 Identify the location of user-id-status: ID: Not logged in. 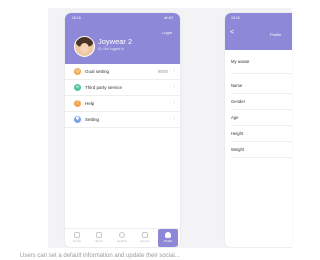
(111, 49).